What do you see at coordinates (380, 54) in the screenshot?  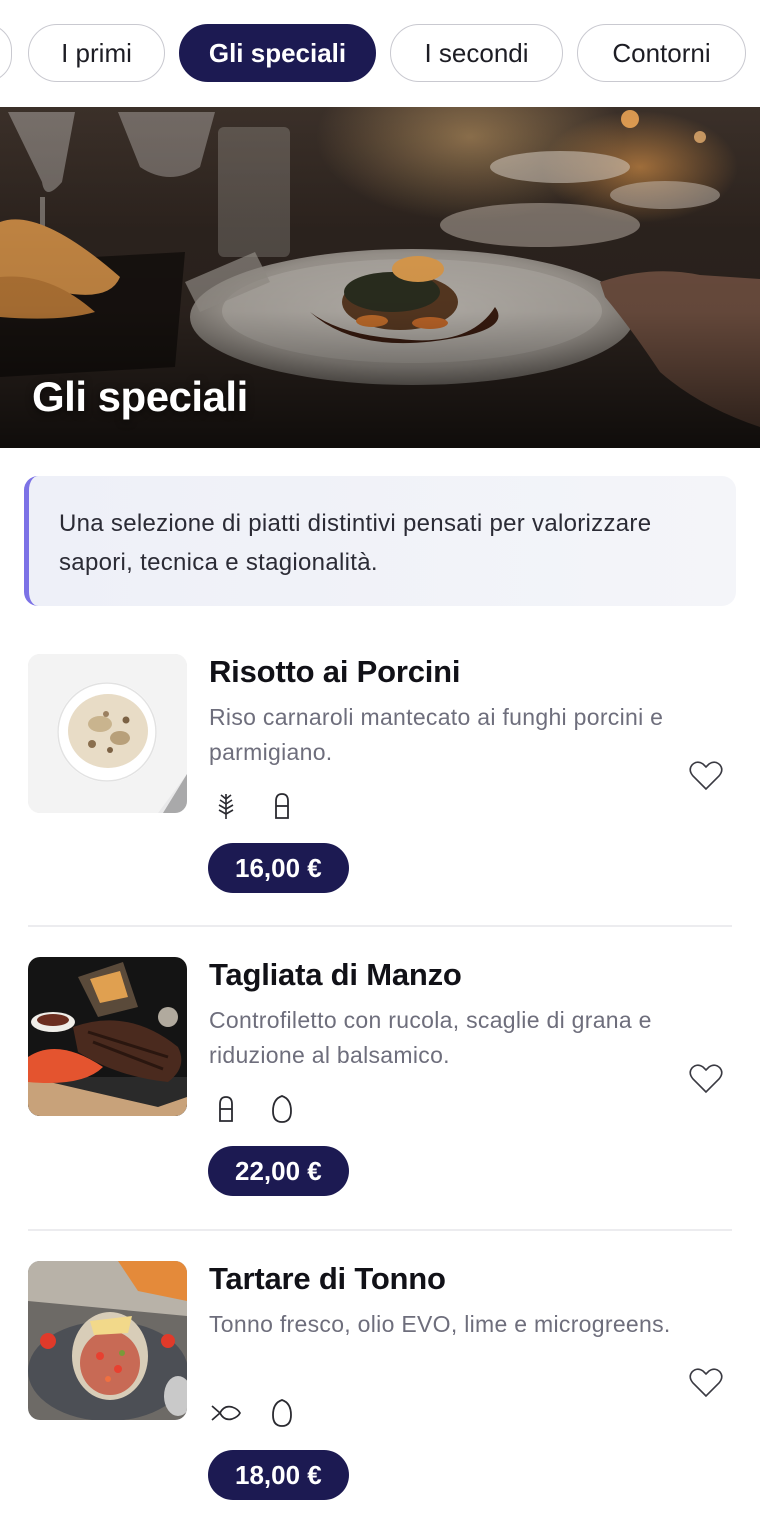 I see `category-tabs: I primi Gli speciali I secondi Contorni` at bounding box center [380, 54].